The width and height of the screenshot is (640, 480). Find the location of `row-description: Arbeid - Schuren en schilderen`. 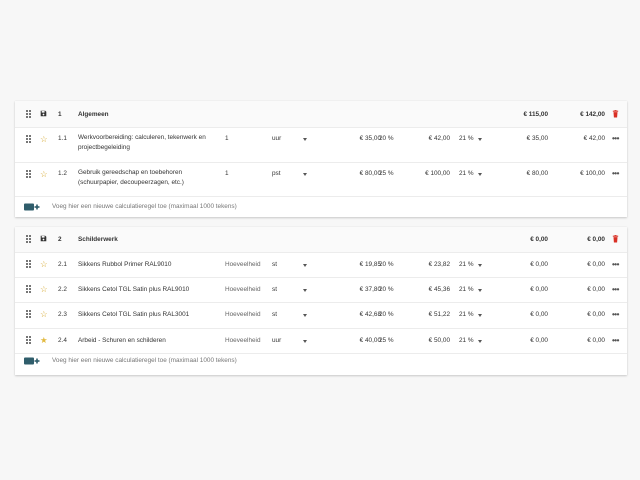

row-description: Arbeid - Schuren en schilderen is located at coordinates (122, 340).